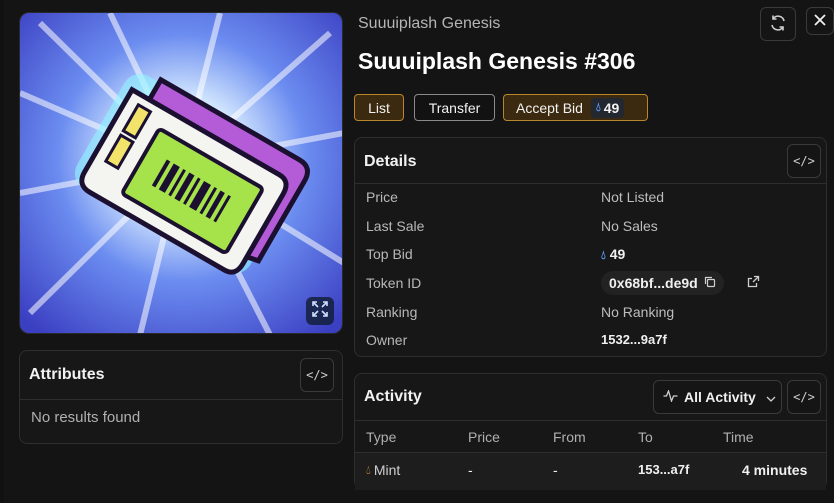 The image size is (834, 503). I want to click on nft-title: Suuuiplash Genesis #306, so click(497, 61).